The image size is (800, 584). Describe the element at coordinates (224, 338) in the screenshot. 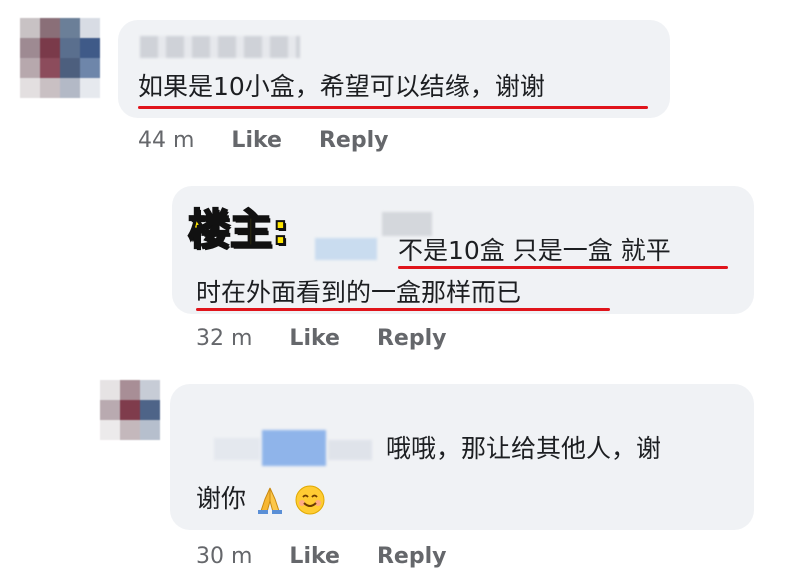

I see `comment-time: 32 m` at that location.